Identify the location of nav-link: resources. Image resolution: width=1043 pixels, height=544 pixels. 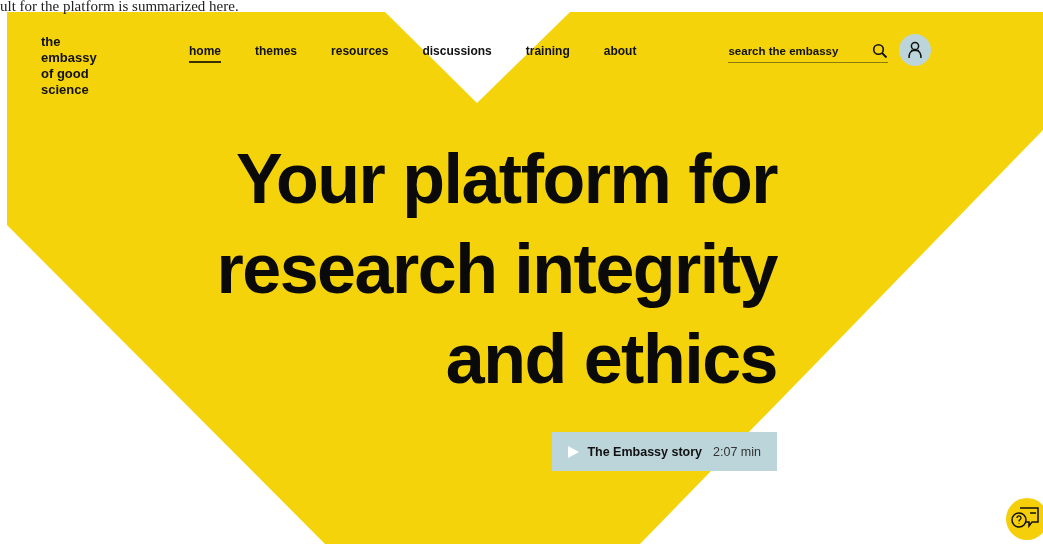
(360, 53).